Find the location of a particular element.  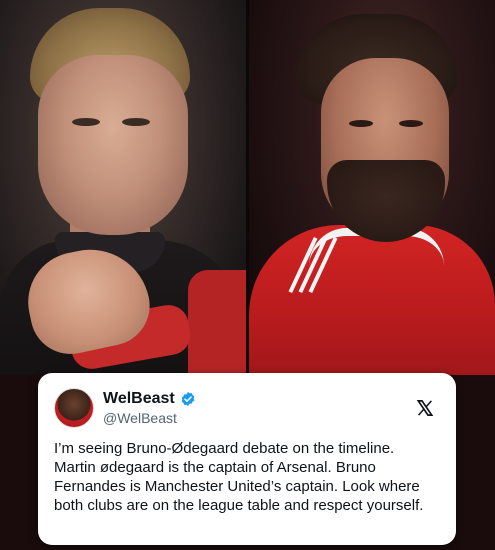

user-handle: @WelBeast is located at coordinates (140, 418).